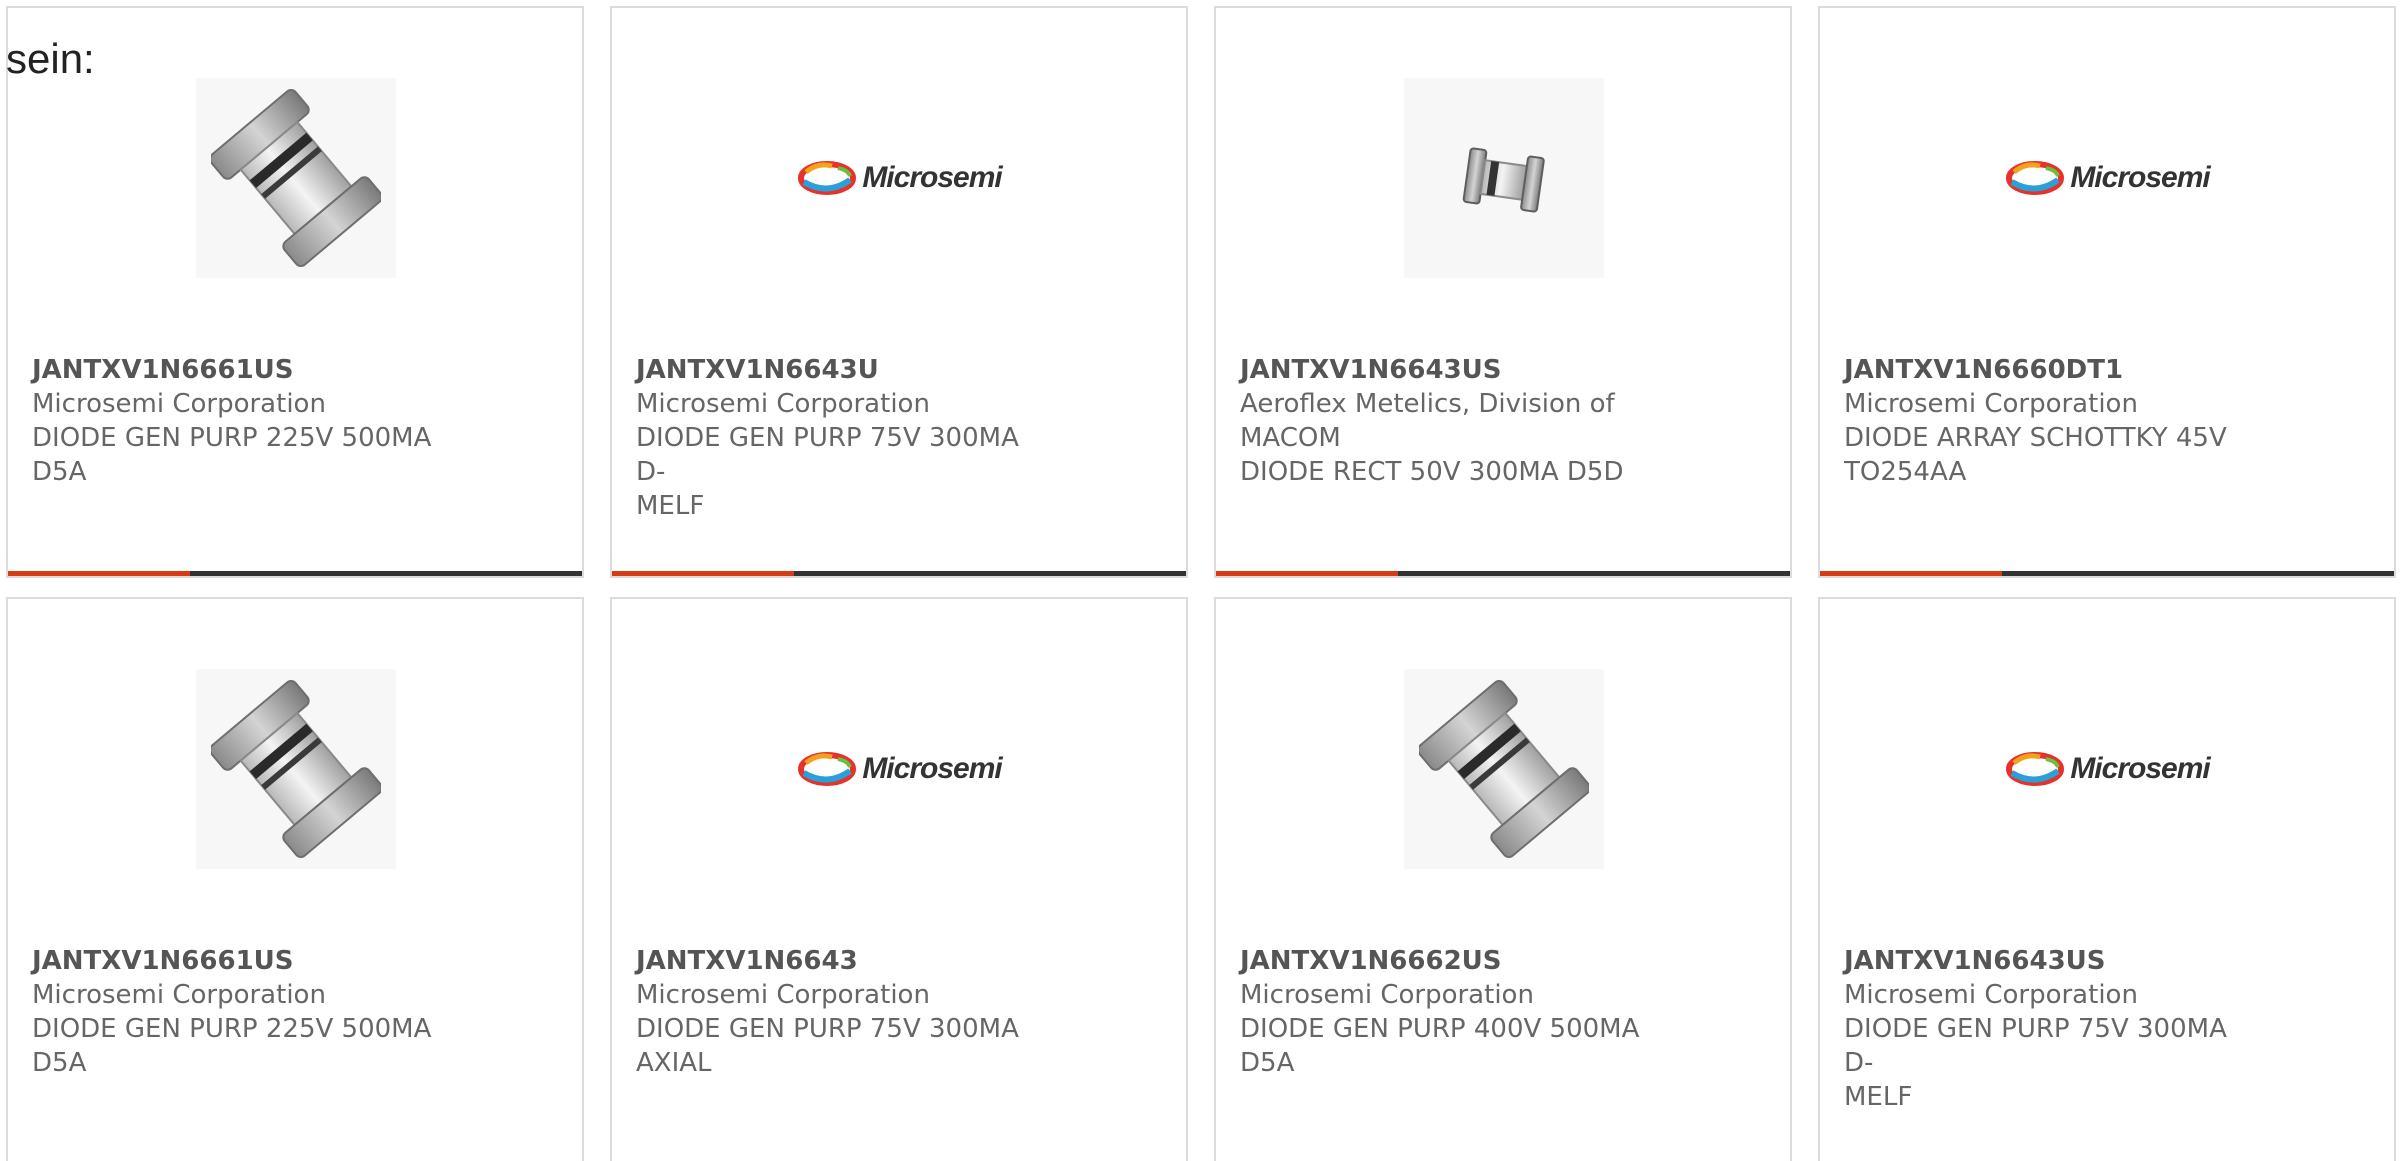  Describe the element at coordinates (674, 1063) in the screenshot. I see `description-continued: AXIAL` at that location.